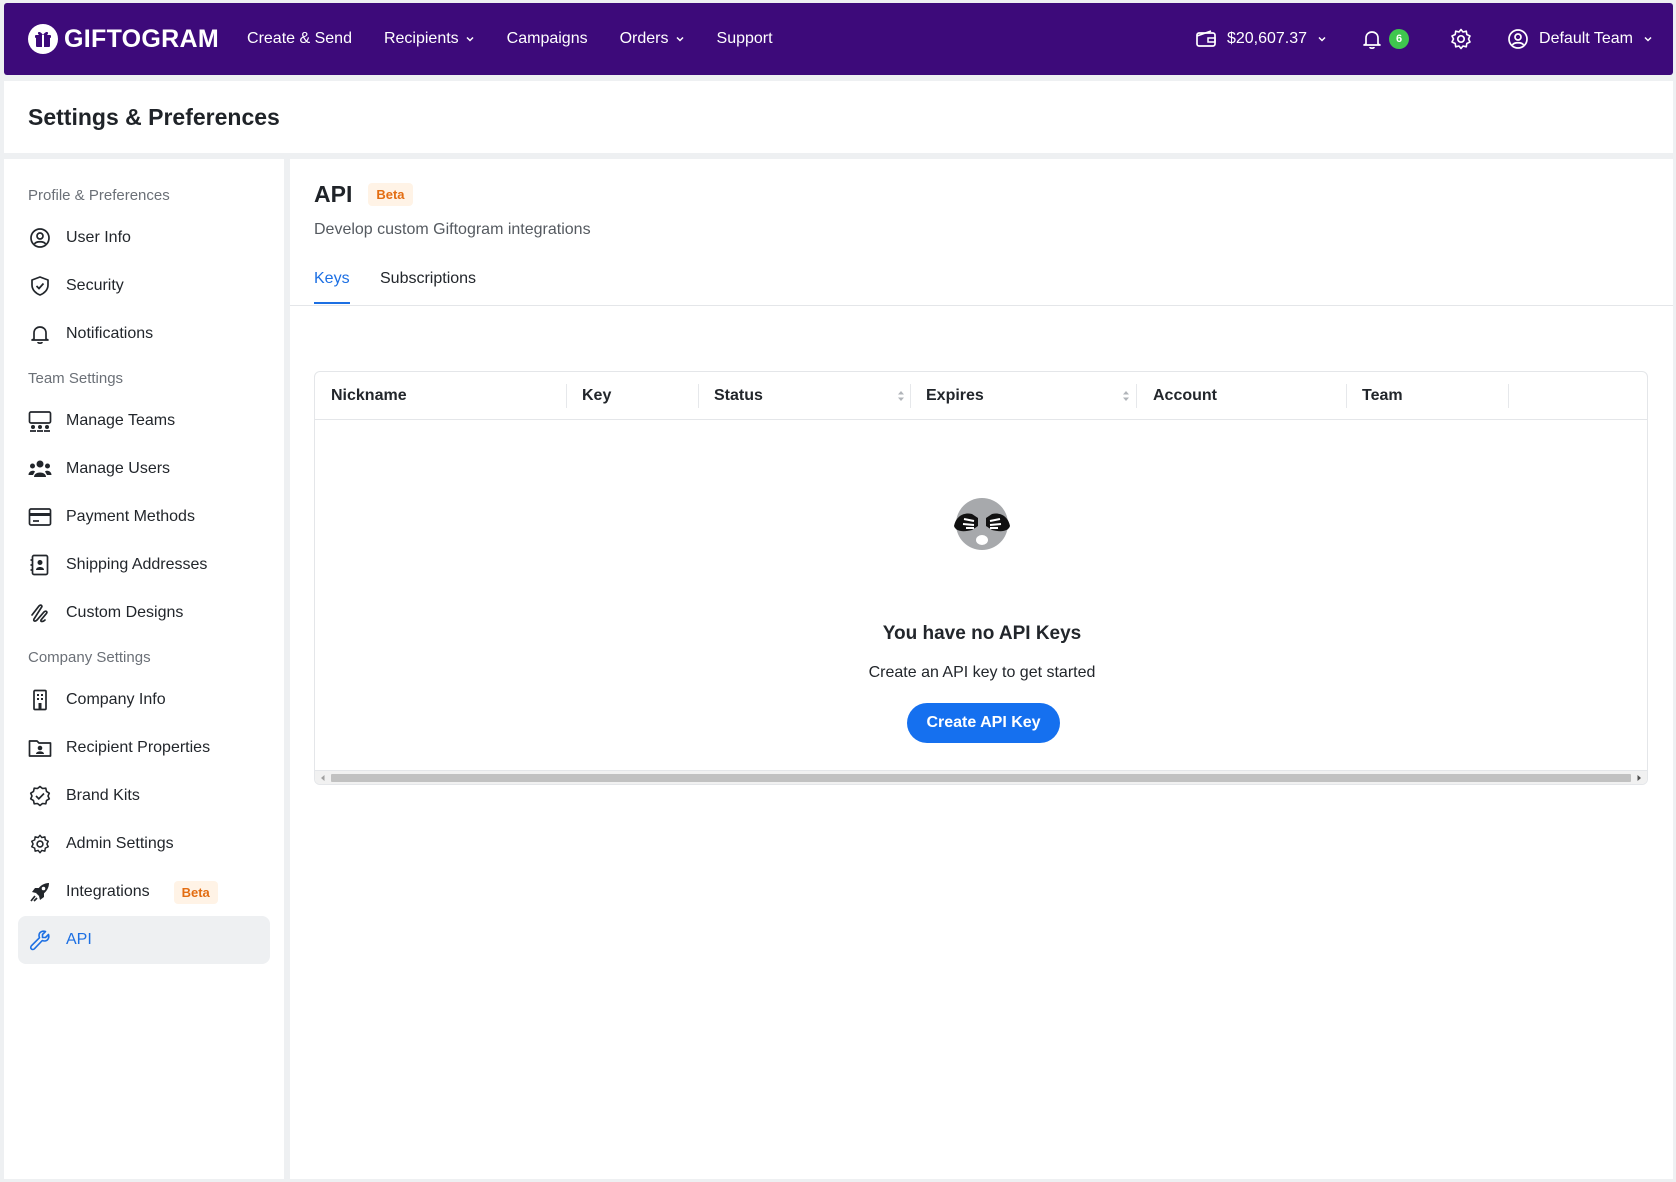 The image size is (1676, 1182). I want to click on team-switcher: Default Team, so click(1580, 39).